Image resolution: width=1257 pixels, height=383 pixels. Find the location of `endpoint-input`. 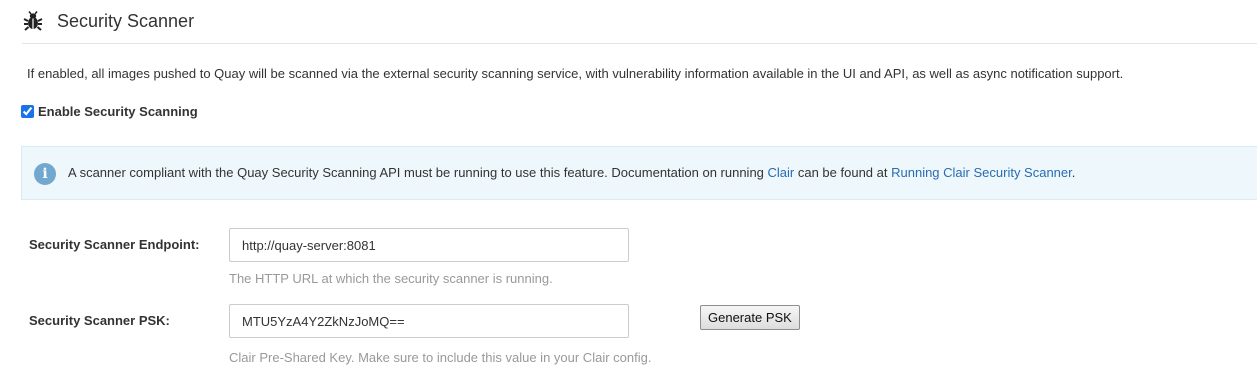

endpoint-input is located at coordinates (429, 245).